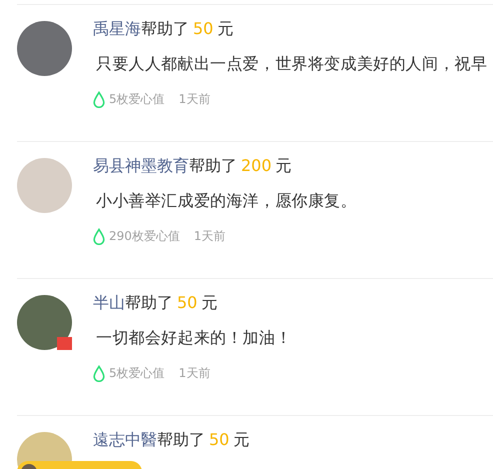 The image size is (493, 469). Describe the element at coordinates (144, 236) in the screenshot. I see `love-points: 290枚爱心值` at that location.